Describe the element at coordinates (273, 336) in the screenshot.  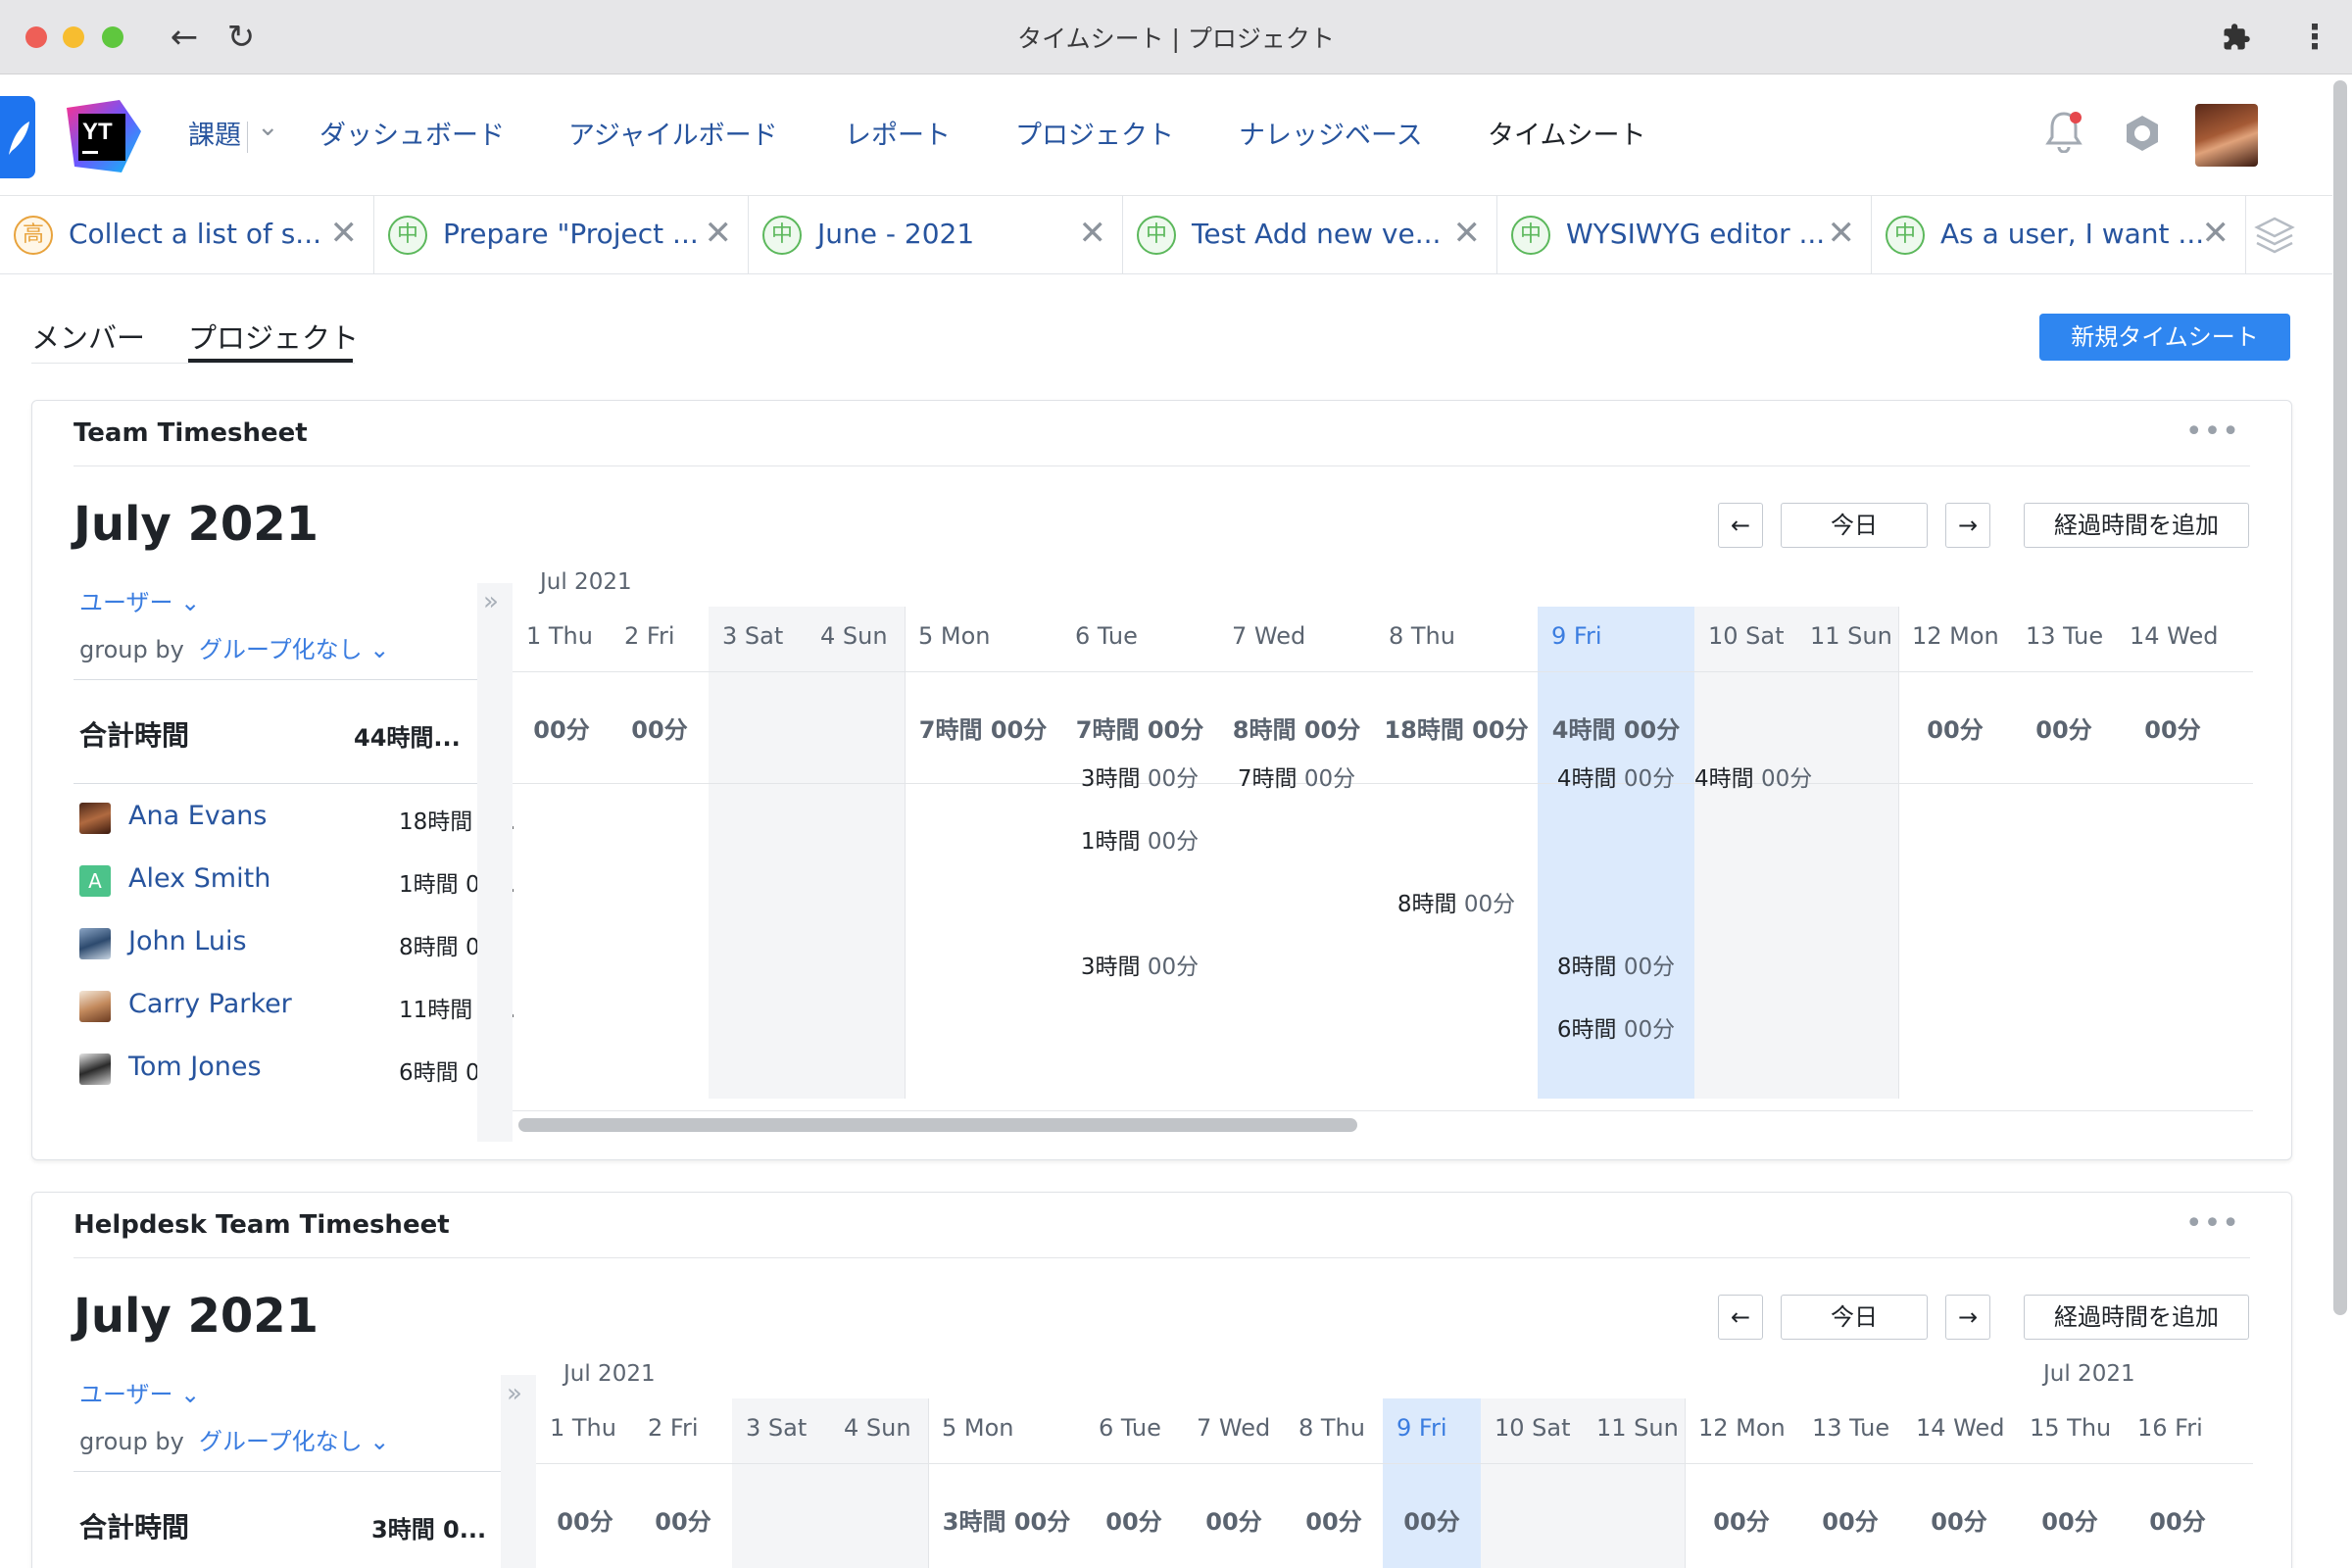
I see `tab-projects: プロジェクト` at that location.